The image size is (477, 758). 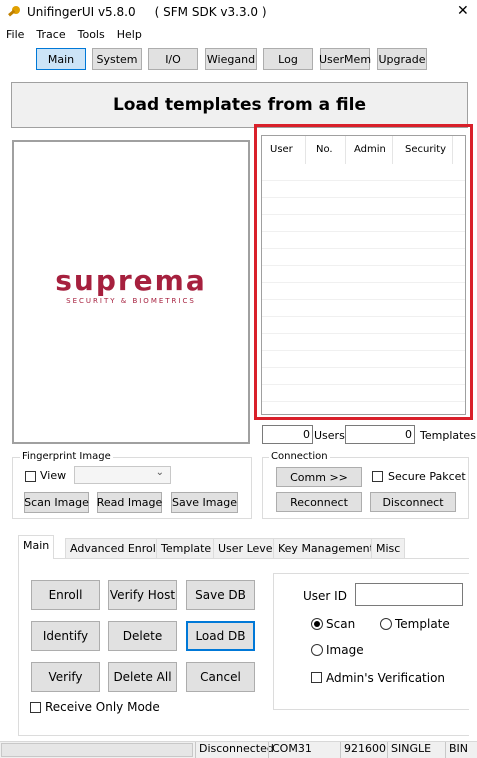 What do you see at coordinates (220, 636) in the screenshot?
I see `load-db-button: Load DB` at bounding box center [220, 636].